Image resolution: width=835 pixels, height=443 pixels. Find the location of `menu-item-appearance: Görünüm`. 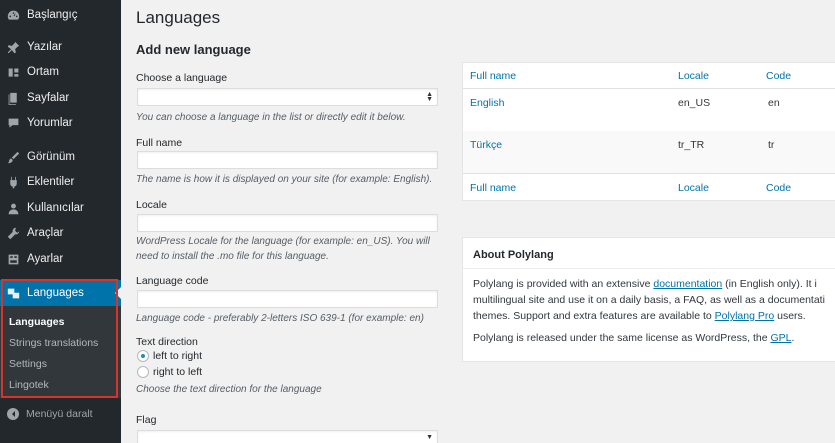

menu-item-appearance: Görünüm is located at coordinates (60, 157).